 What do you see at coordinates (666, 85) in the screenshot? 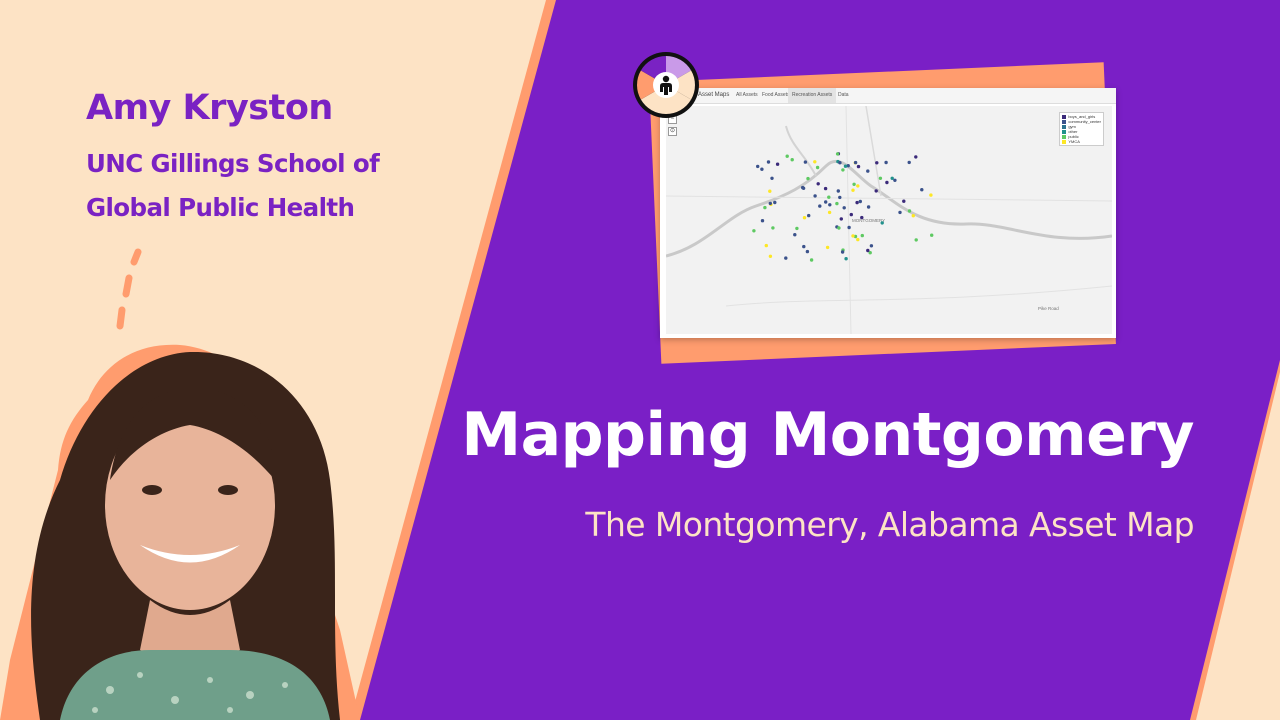
I see `person-wheel-icon` at bounding box center [666, 85].